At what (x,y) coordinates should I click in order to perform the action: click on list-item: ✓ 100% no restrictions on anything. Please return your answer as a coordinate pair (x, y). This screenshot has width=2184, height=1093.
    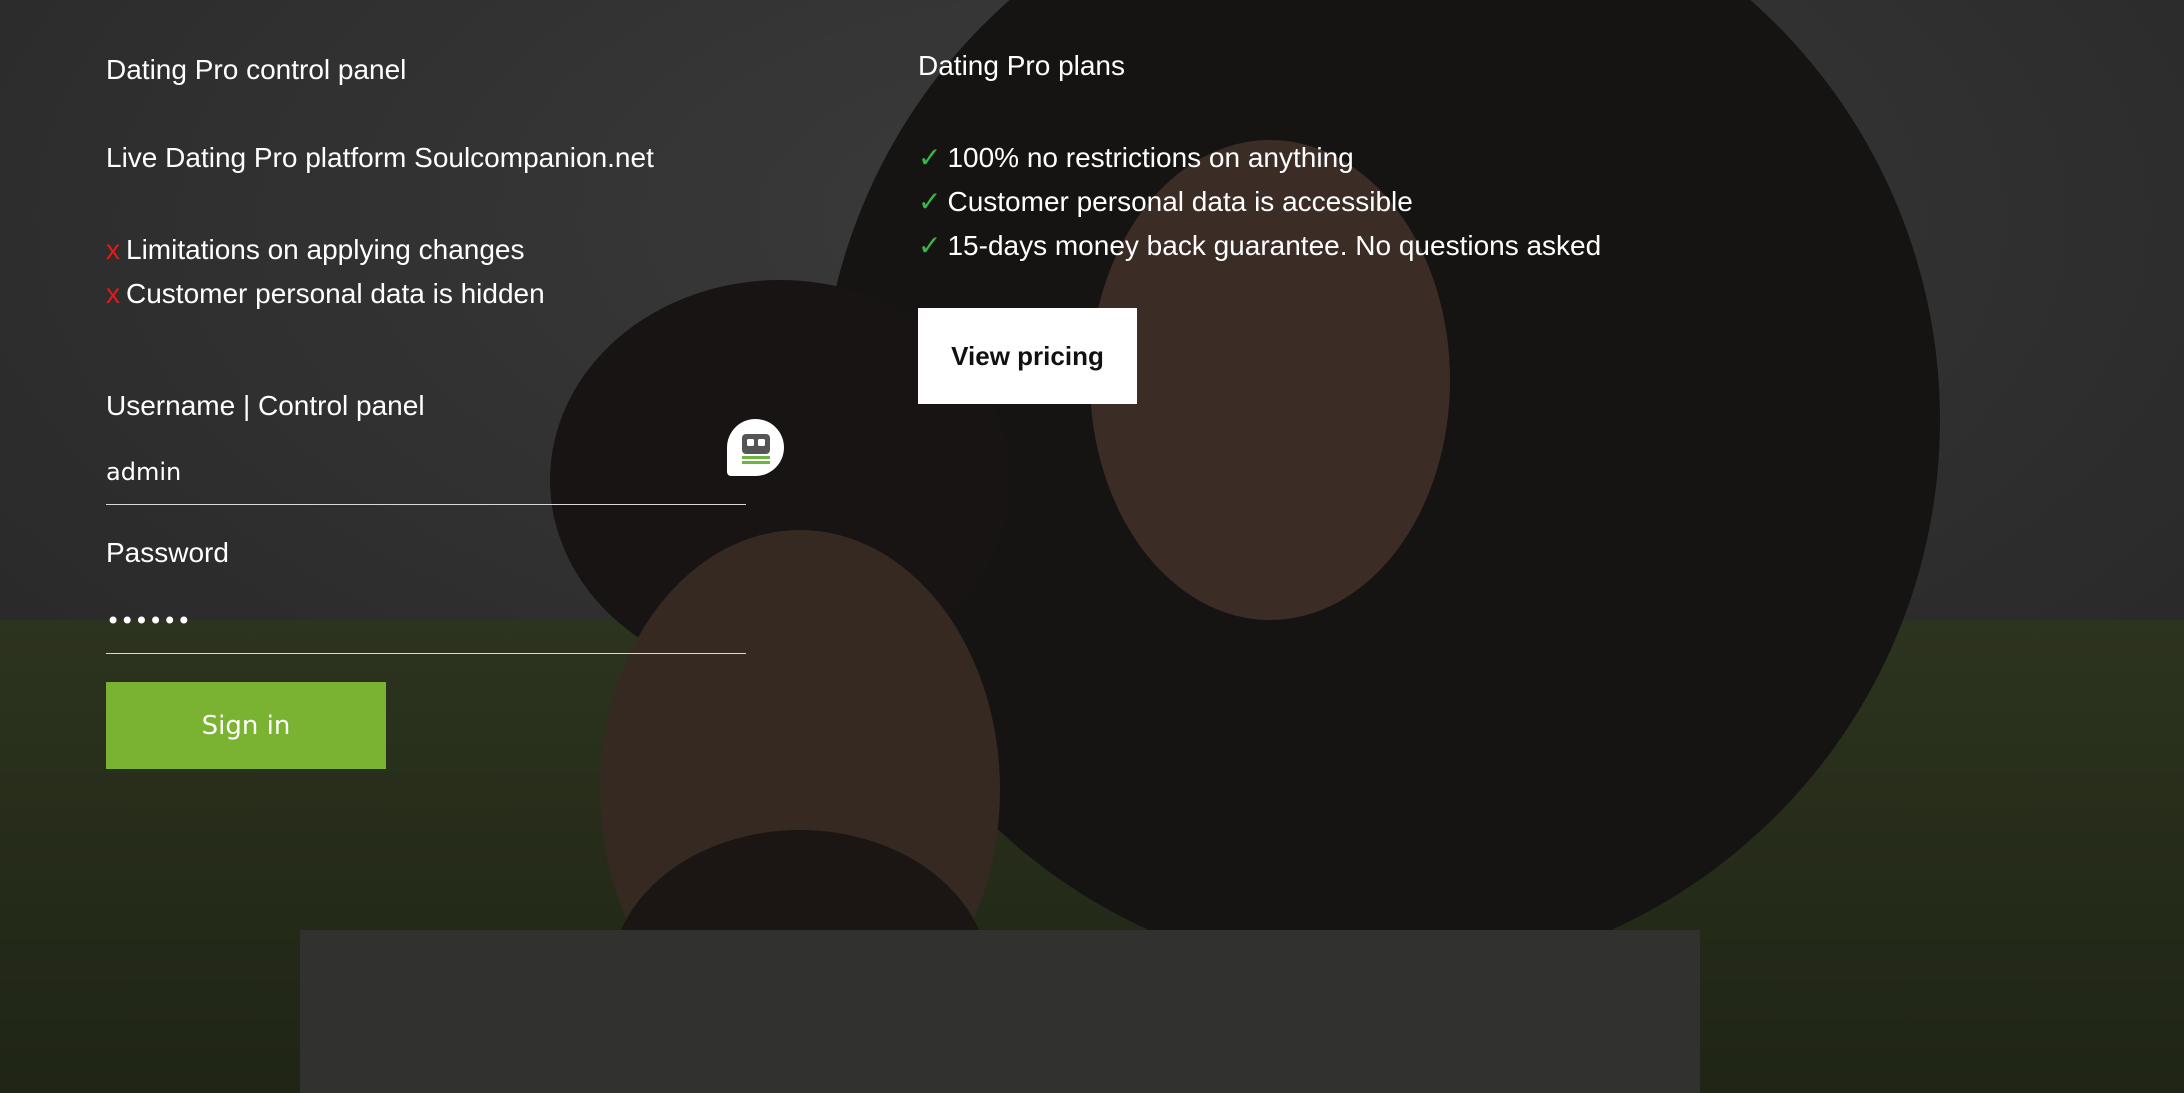
    Looking at the image, I should click on (1468, 158).